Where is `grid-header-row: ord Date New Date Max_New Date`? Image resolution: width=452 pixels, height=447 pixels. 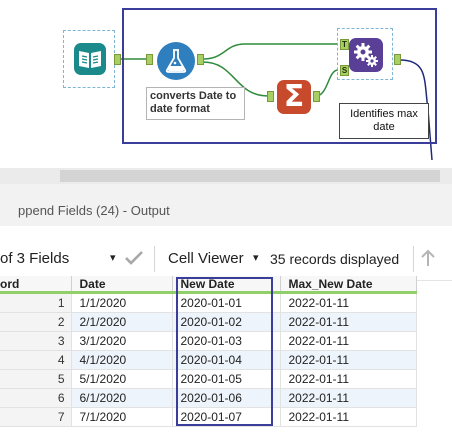 grid-header-row: ord Date New Date Max_New Date is located at coordinates (208, 285).